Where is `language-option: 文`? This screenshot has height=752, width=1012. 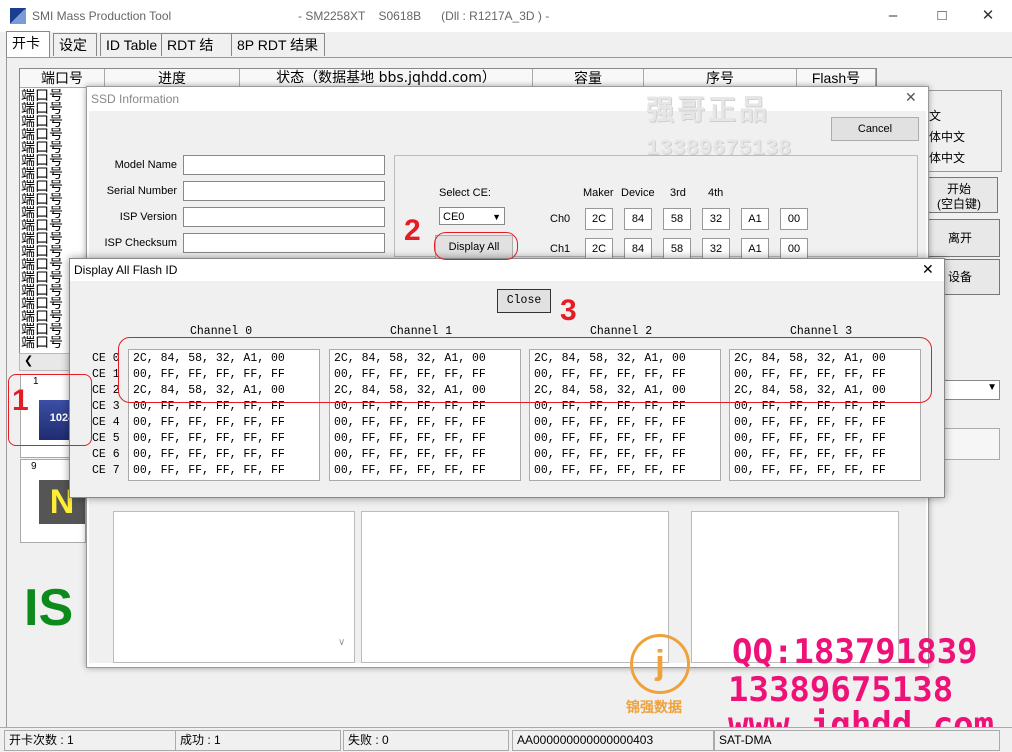 language-option: 文 is located at coordinates (935, 115).